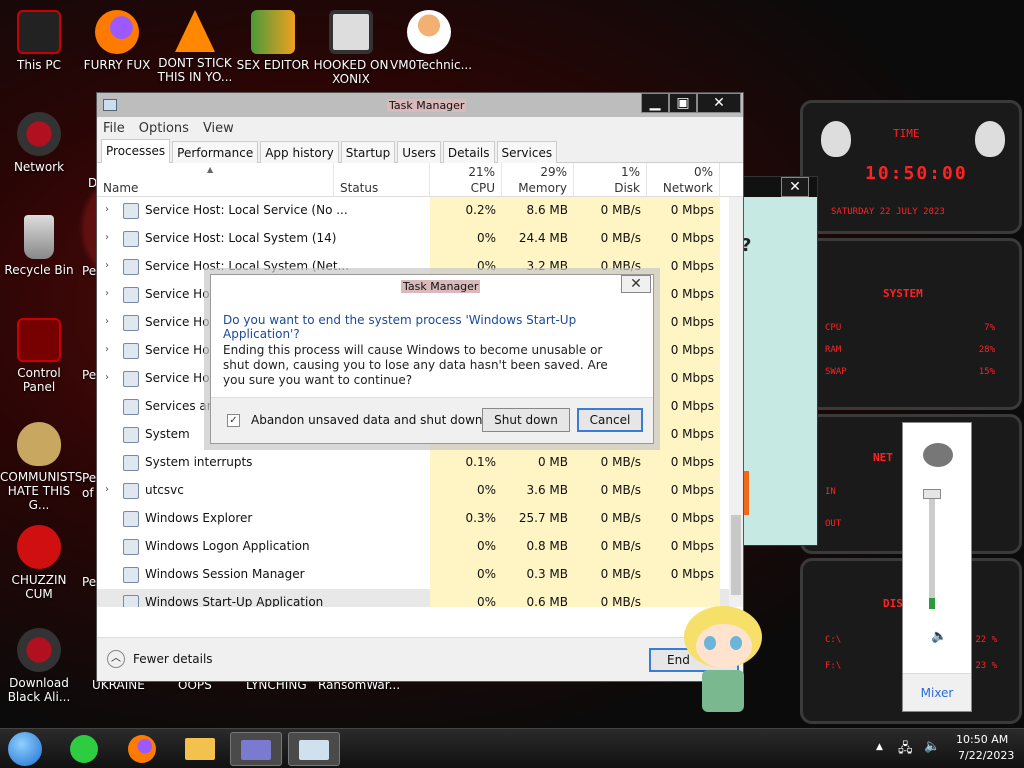  Describe the element at coordinates (736, 555) in the screenshot. I see `scrollbar-thumb` at that location.